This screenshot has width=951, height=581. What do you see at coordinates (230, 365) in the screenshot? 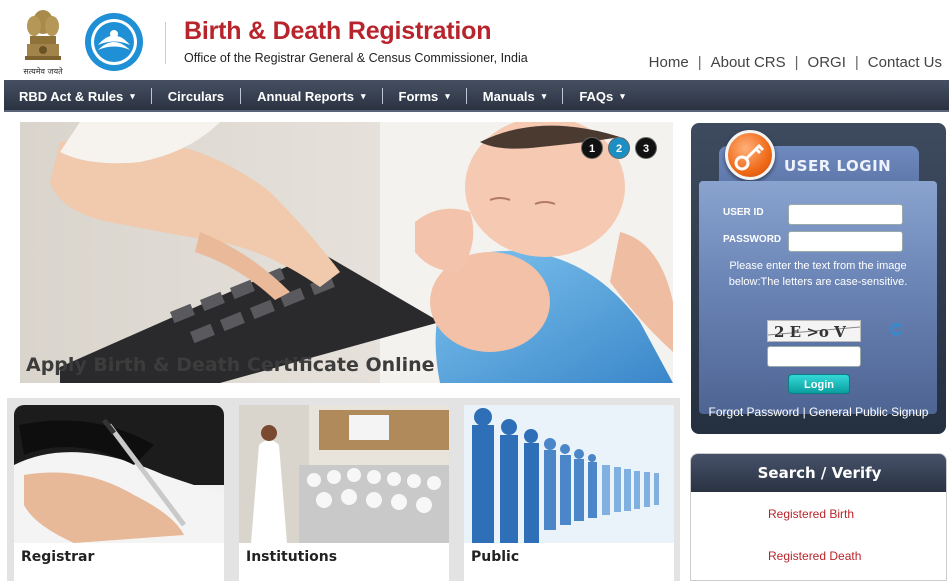
I see `slider-caption: Apply Birth & Death Certificate Online` at bounding box center [230, 365].